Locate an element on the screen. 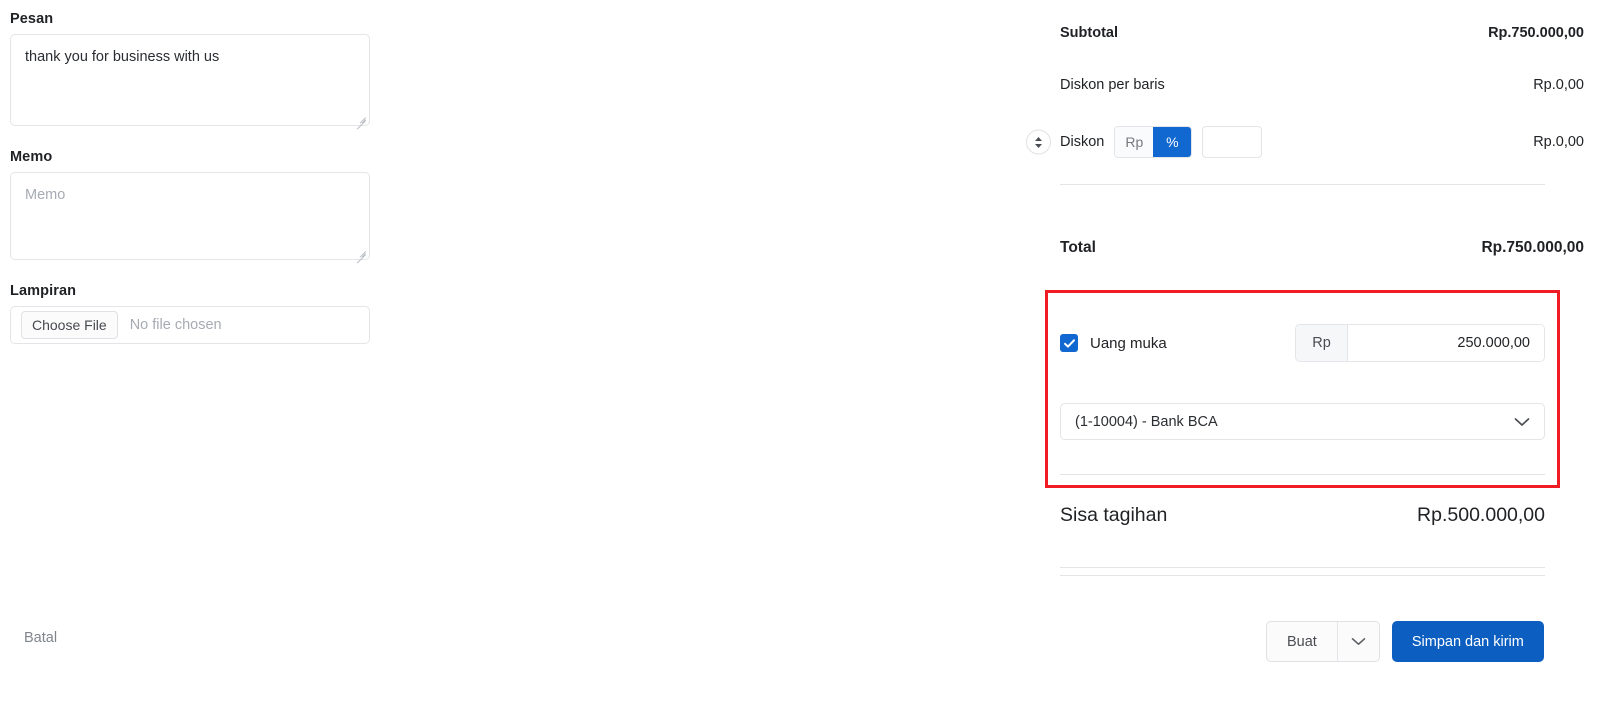 The height and width of the screenshot is (716, 1608). choose-file-button: Choose File is located at coordinates (69, 325).